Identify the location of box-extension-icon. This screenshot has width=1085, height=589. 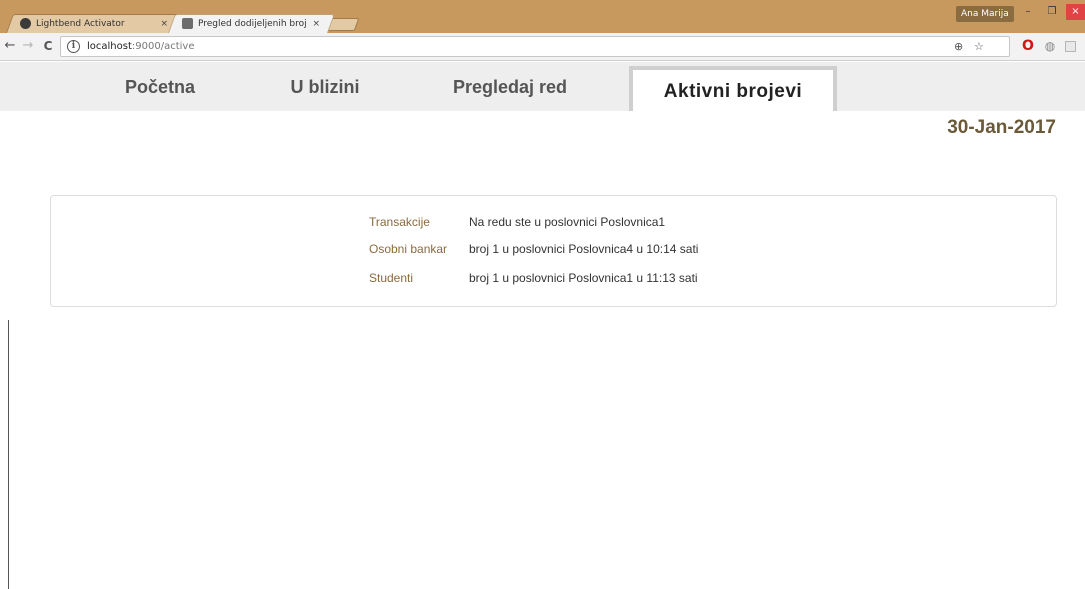
(1070, 46).